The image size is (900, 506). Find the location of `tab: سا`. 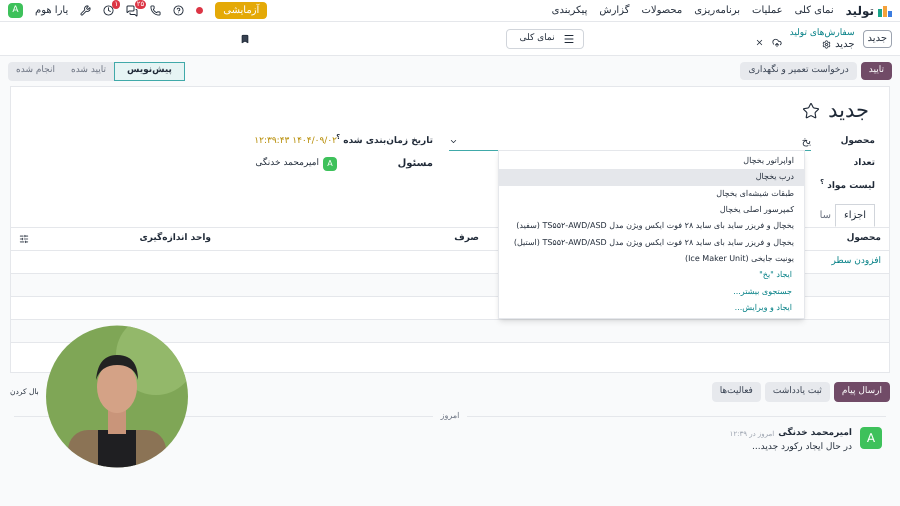

tab: سا is located at coordinates (826, 215).